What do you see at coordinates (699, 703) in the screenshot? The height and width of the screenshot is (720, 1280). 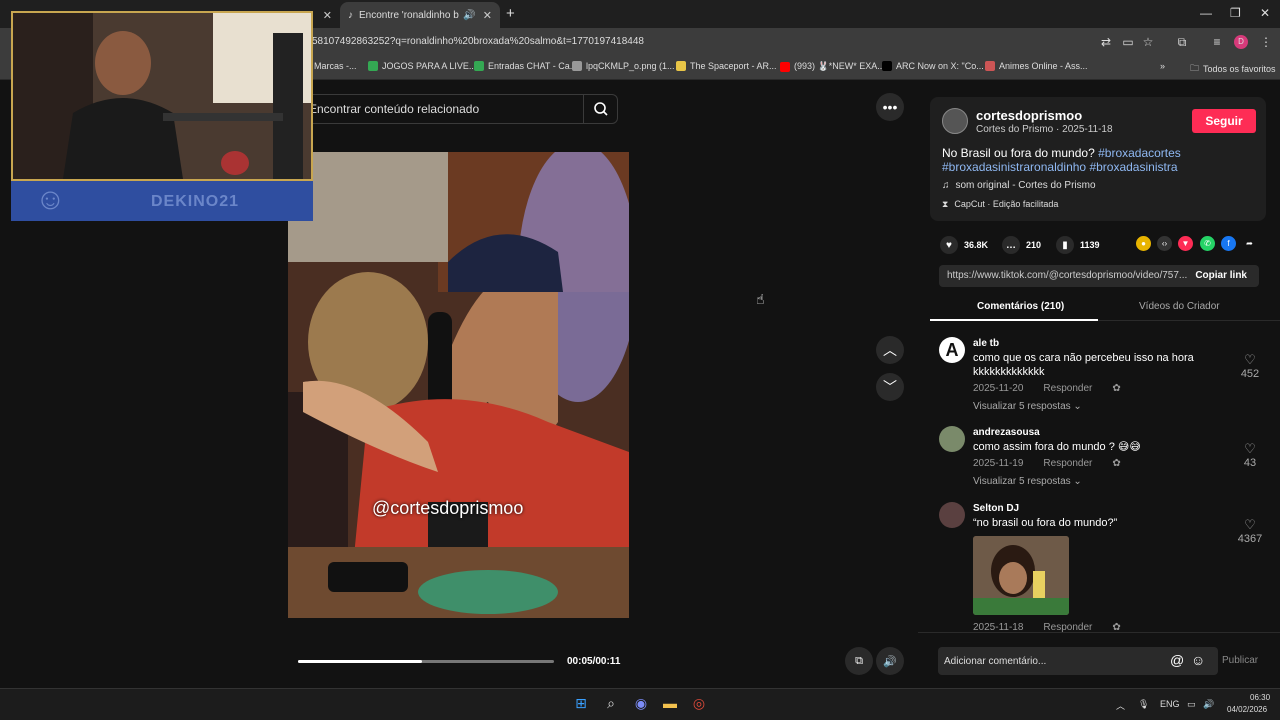 I see `chrome-icon: ◎` at bounding box center [699, 703].